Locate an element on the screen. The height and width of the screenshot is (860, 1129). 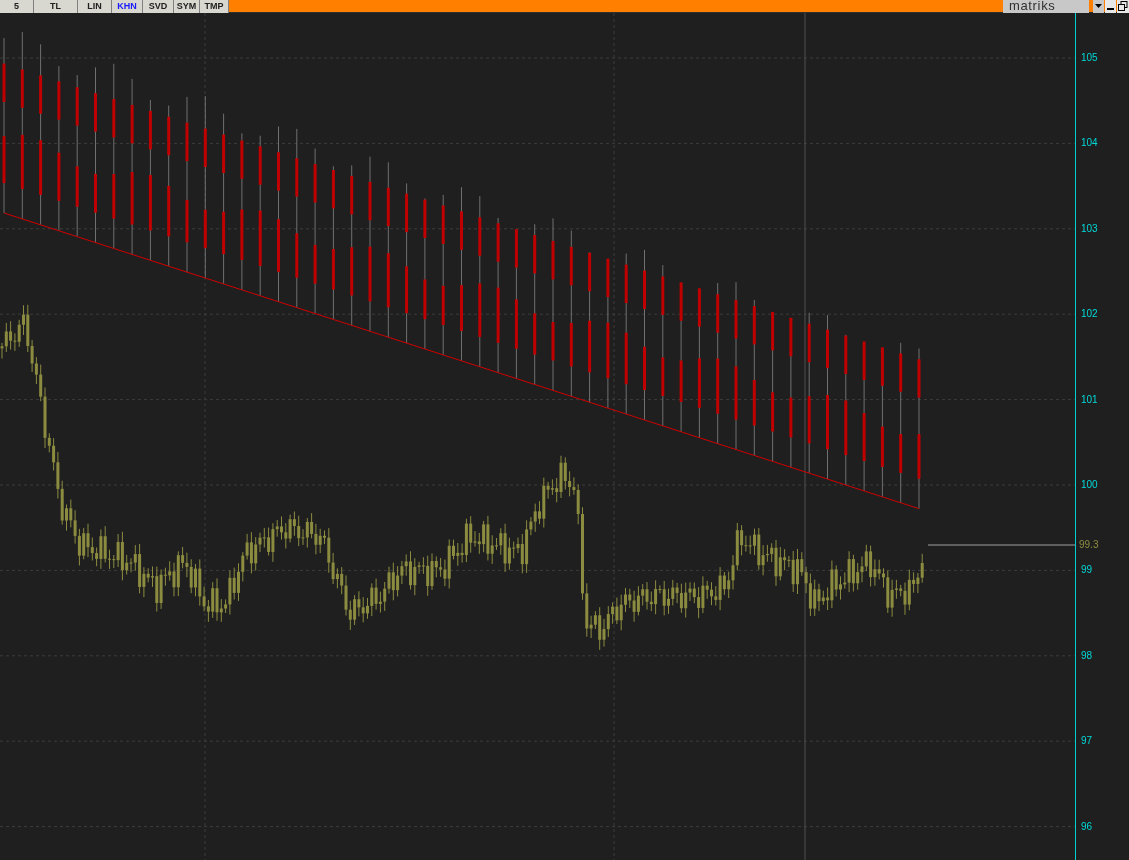
last-price-label: 99.3 is located at coordinates (1089, 545).